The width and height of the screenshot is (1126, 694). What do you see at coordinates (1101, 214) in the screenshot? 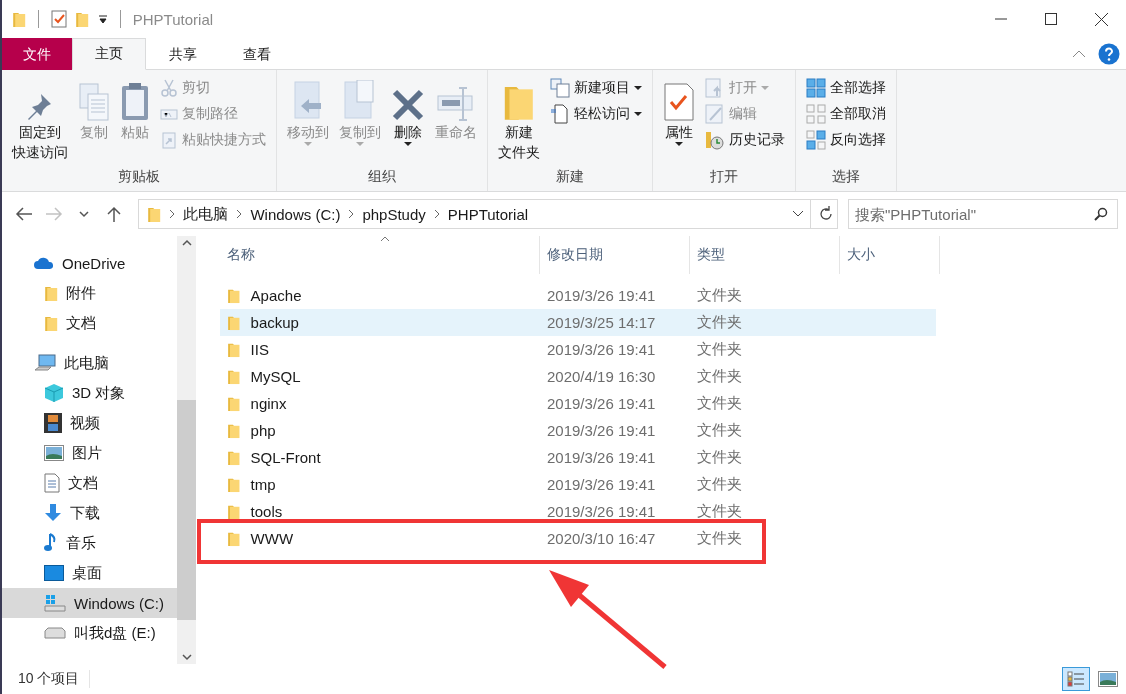
I see `search-icon` at bounding box center [1101, 214].